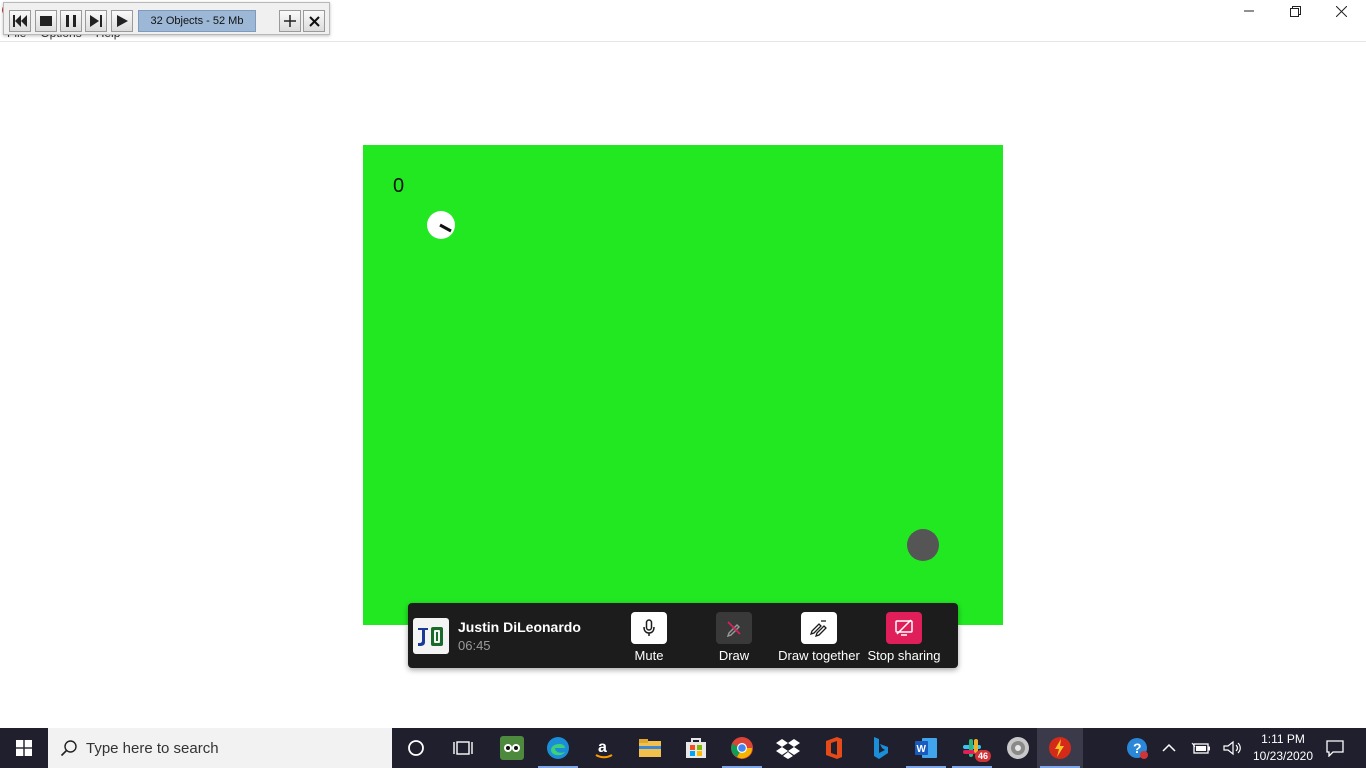 The height and width of the screenshot is (768, 1366). I want to click on chrome-button, so click(742, 748).